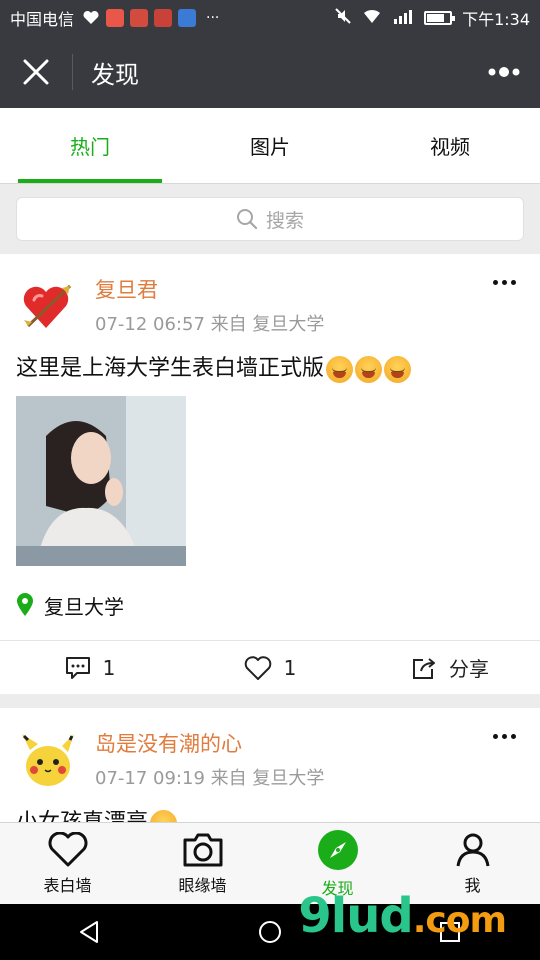  What do you see at coordinates (91, 18) in the screenshot?
I see `heart-notification-icon` at bounding box center [91, 18].